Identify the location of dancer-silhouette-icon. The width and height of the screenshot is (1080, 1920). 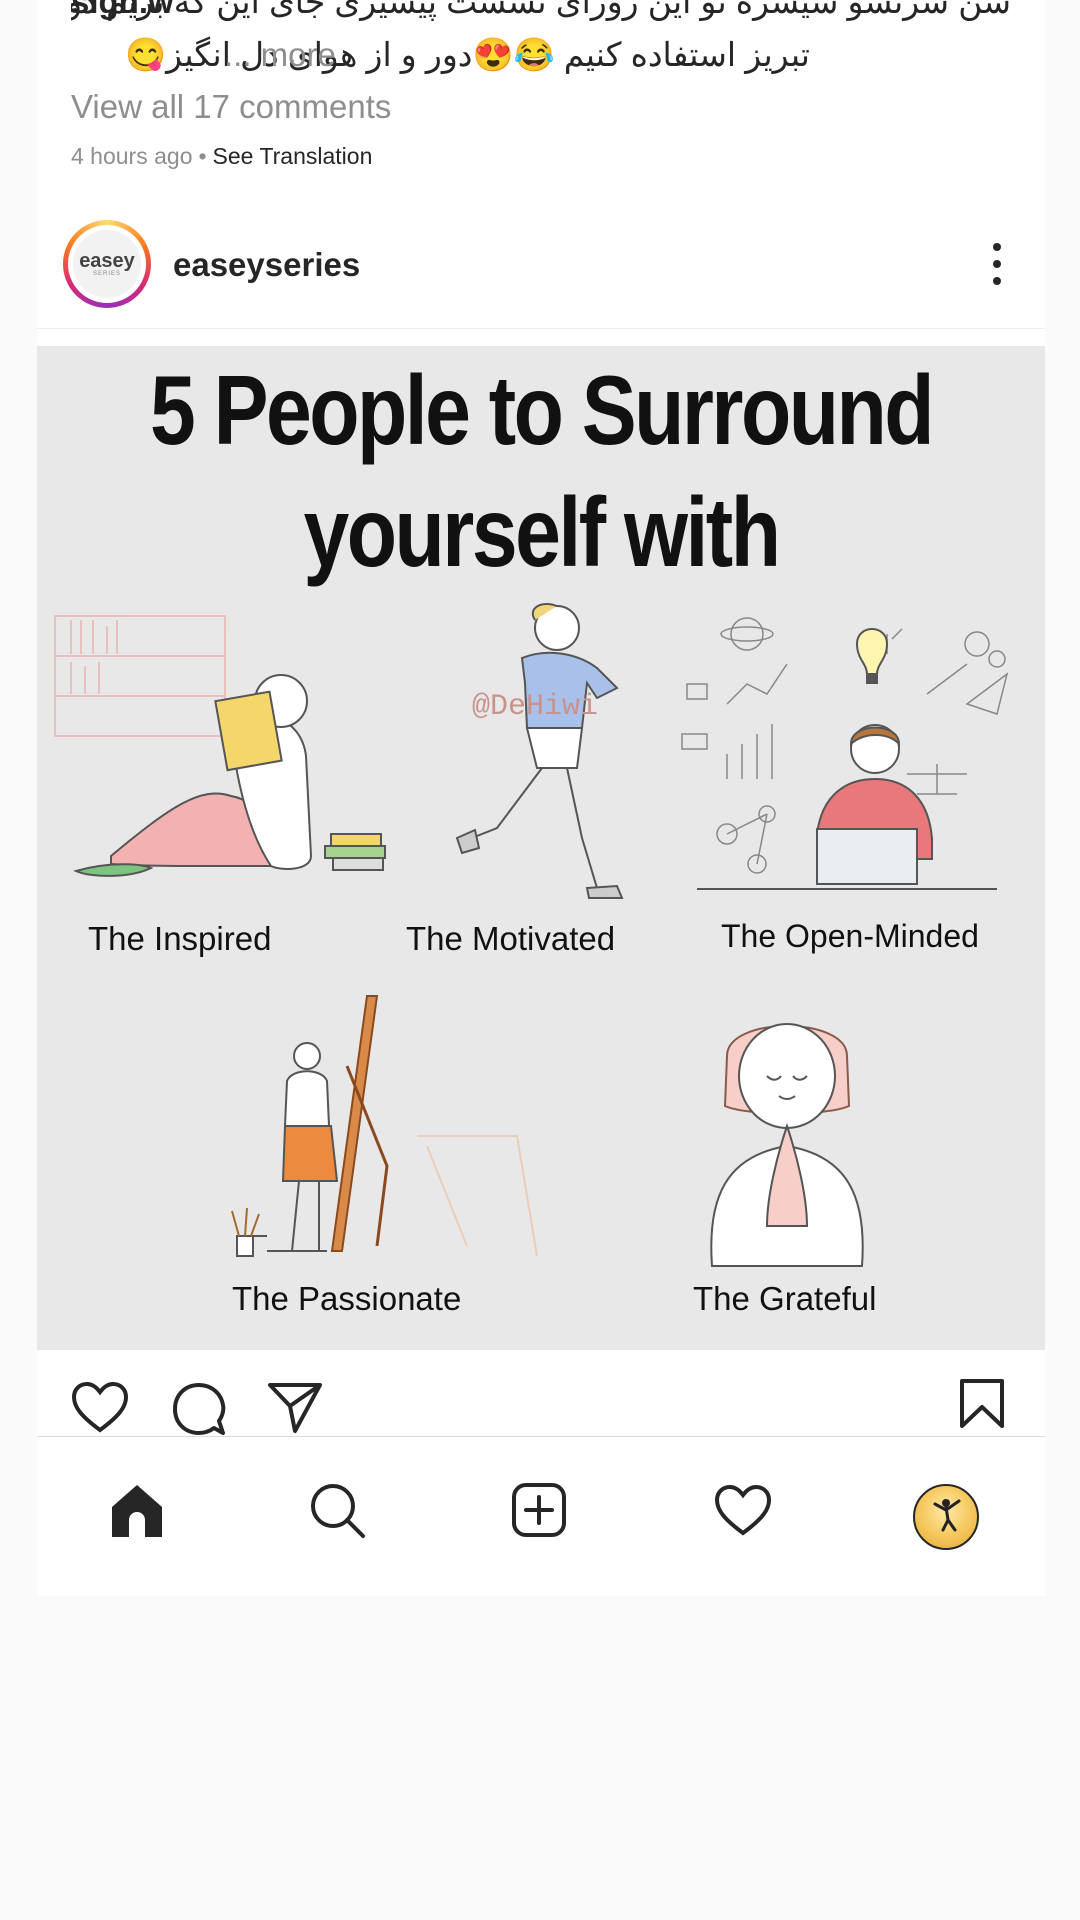
(947, 1515).